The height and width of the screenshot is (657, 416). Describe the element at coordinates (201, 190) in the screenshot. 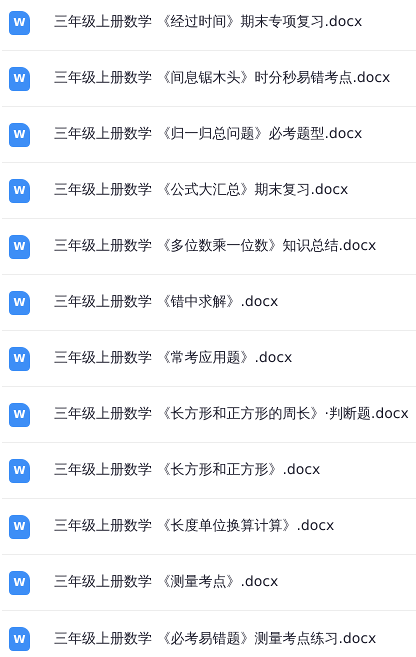

I see `file-name: 三年级上册数学 《公式大汇总》期末复习.docx` at that location.